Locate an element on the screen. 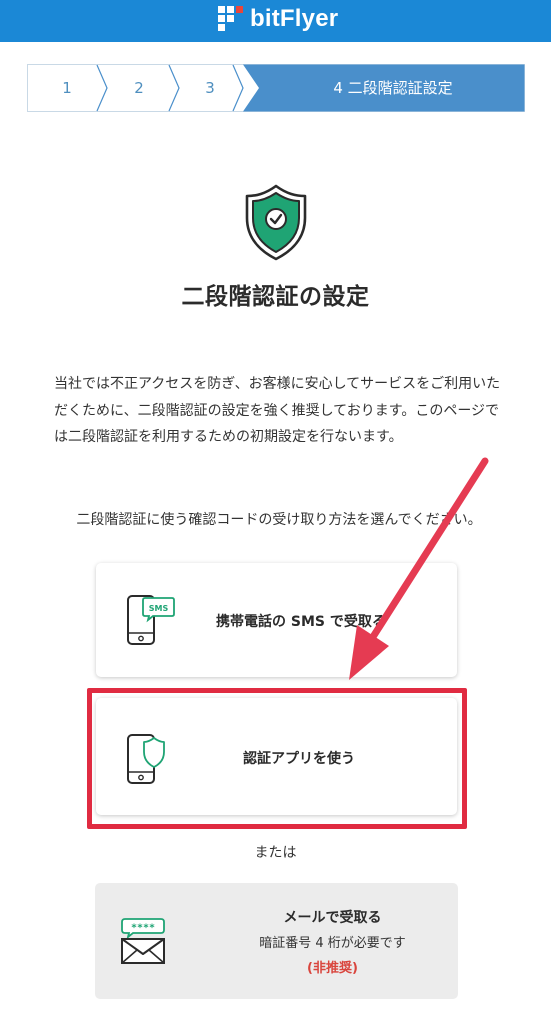 Image resolution: width=551 pixels, height=1024 pixels. page-title: 二段階認証の設定 is located at coordinates (275, 297).